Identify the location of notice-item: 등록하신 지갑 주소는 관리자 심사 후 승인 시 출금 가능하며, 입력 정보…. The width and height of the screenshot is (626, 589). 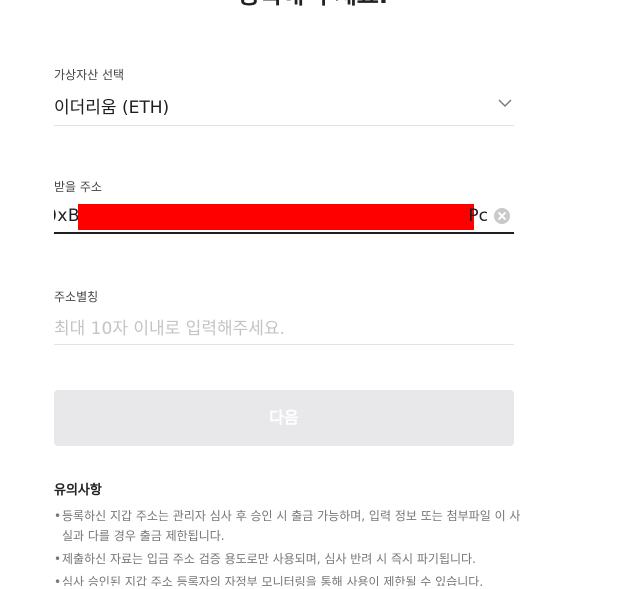
(289, 526).